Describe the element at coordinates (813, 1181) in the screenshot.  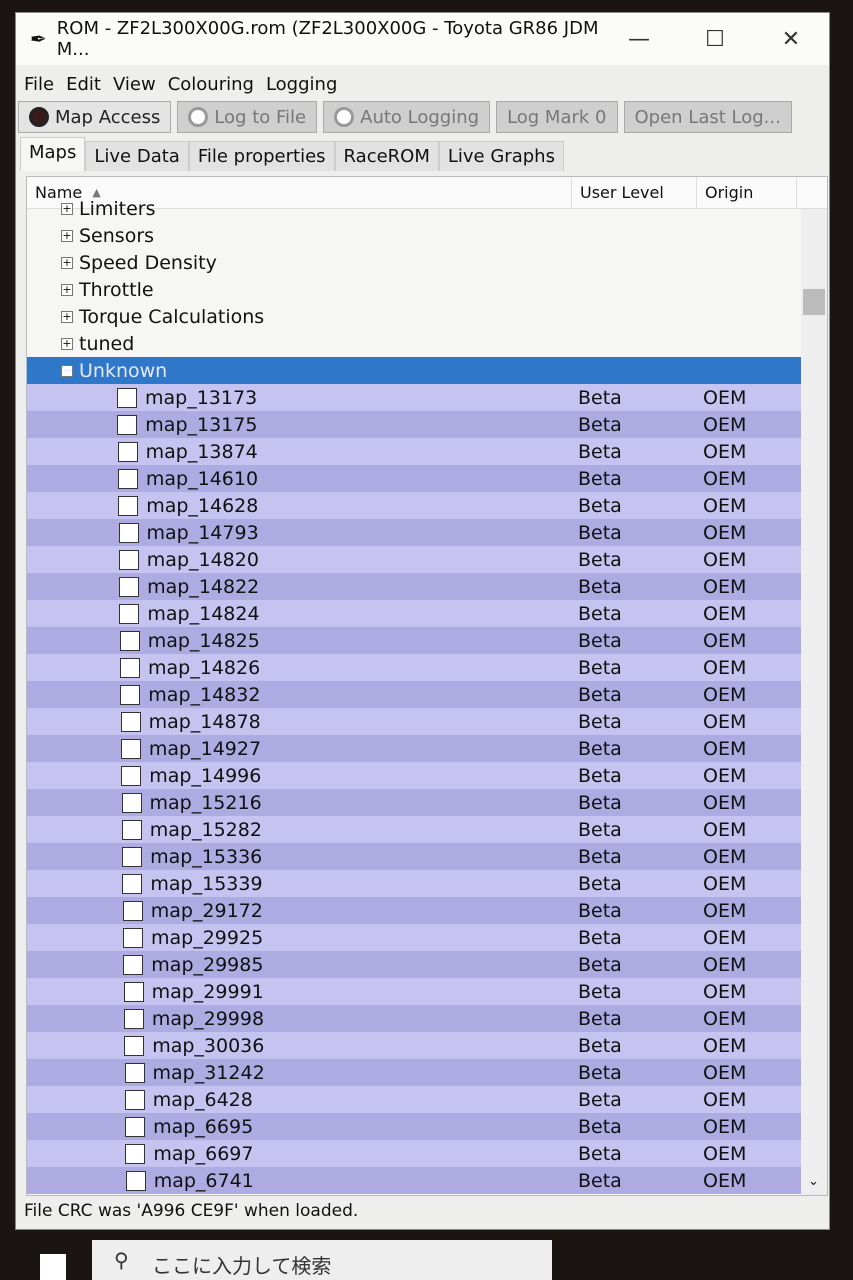
I see `scroll-down-icon: ⌄` at that location.